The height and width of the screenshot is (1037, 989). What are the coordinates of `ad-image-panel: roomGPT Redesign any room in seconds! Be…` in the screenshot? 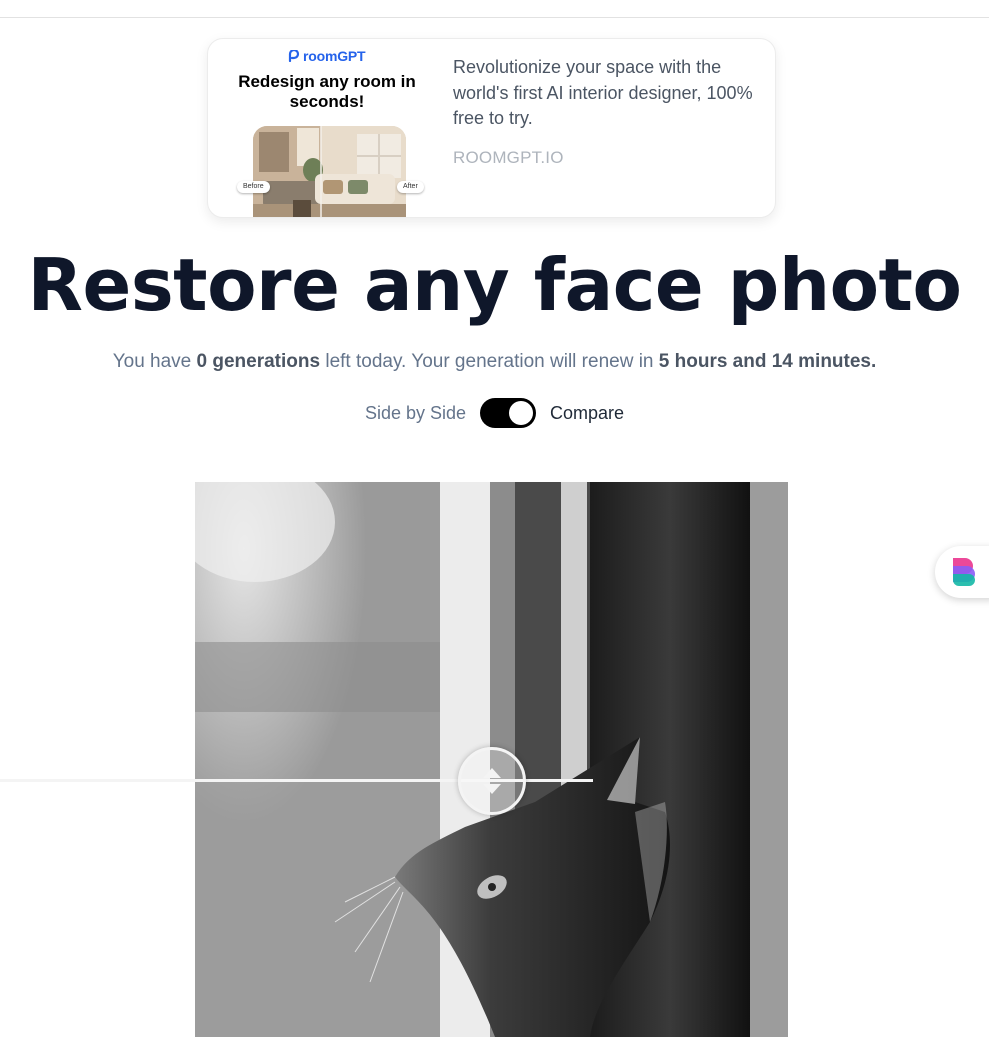 It's located at (328, 128).